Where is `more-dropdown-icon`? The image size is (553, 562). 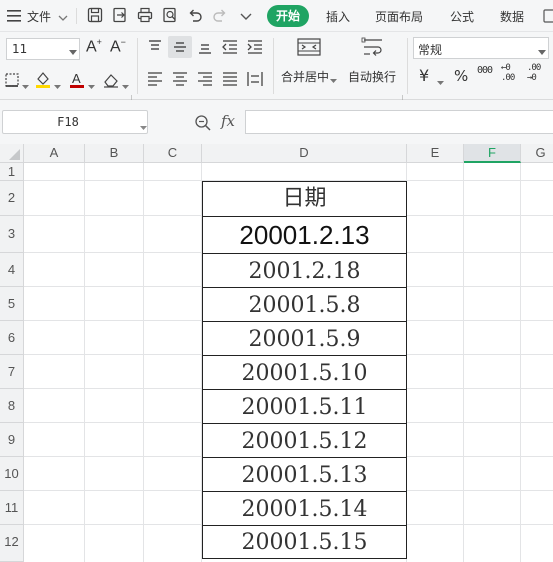 more-dropdown-icon is located at coordinates (246, 17).